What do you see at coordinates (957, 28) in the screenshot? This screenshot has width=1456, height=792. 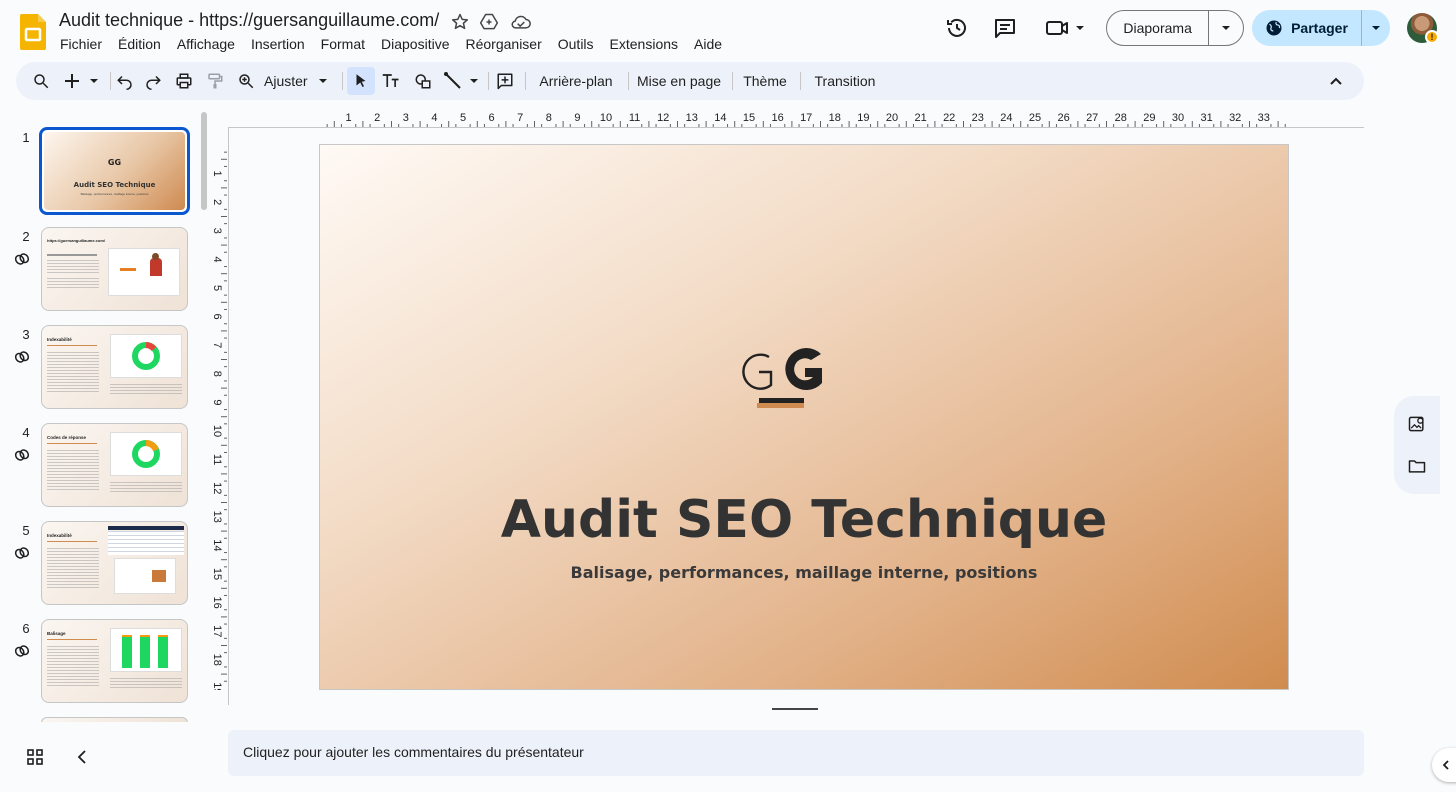 I see `history-icon` at bounding box center [957, 28].